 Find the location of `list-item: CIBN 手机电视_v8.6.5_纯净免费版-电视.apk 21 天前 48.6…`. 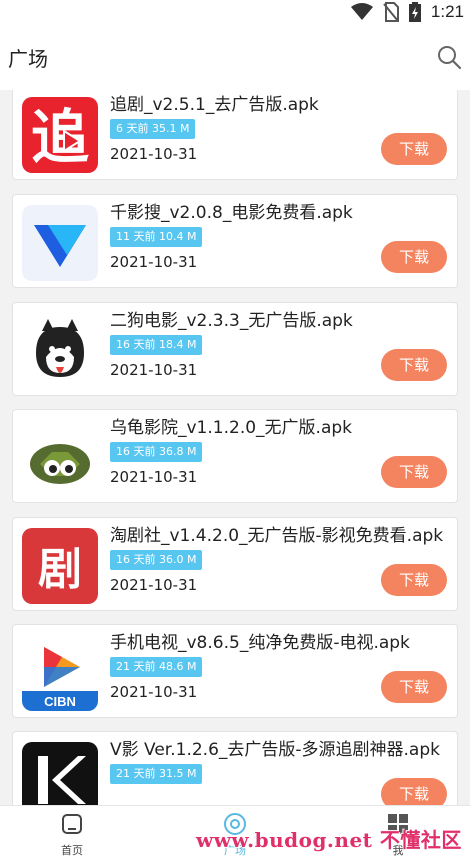

list-item: CIBN 手机电视_v8.6.5_纯净免费版-电视.apk 21 天前 48.6… is located at coordinates (235, 671).